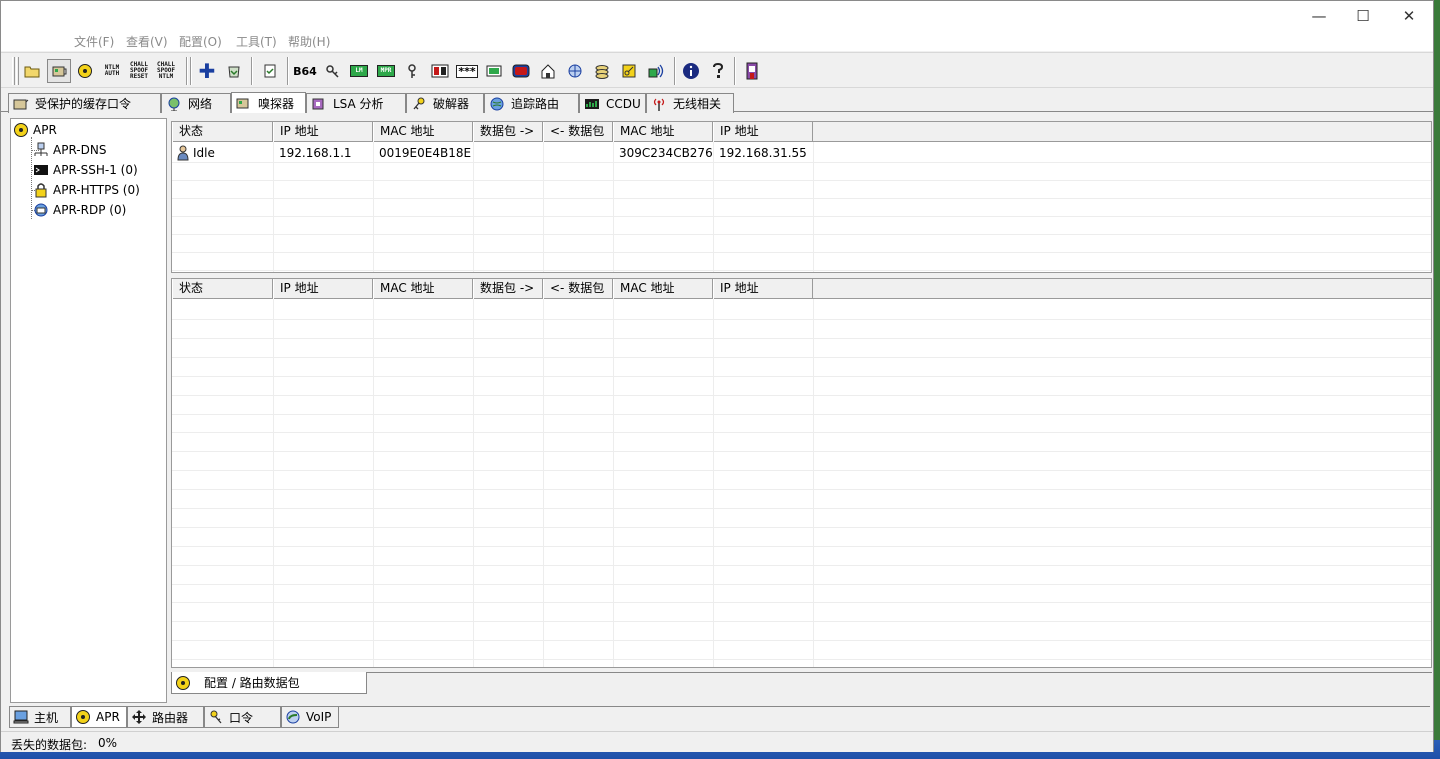 This screenshot has width=1440, height=759. What do you see at coordinates (85, 170) in the screenshot?
I see `tree-node-apr-ssh: APR-SSH-1 (0)` at bounding box center [85, 170].